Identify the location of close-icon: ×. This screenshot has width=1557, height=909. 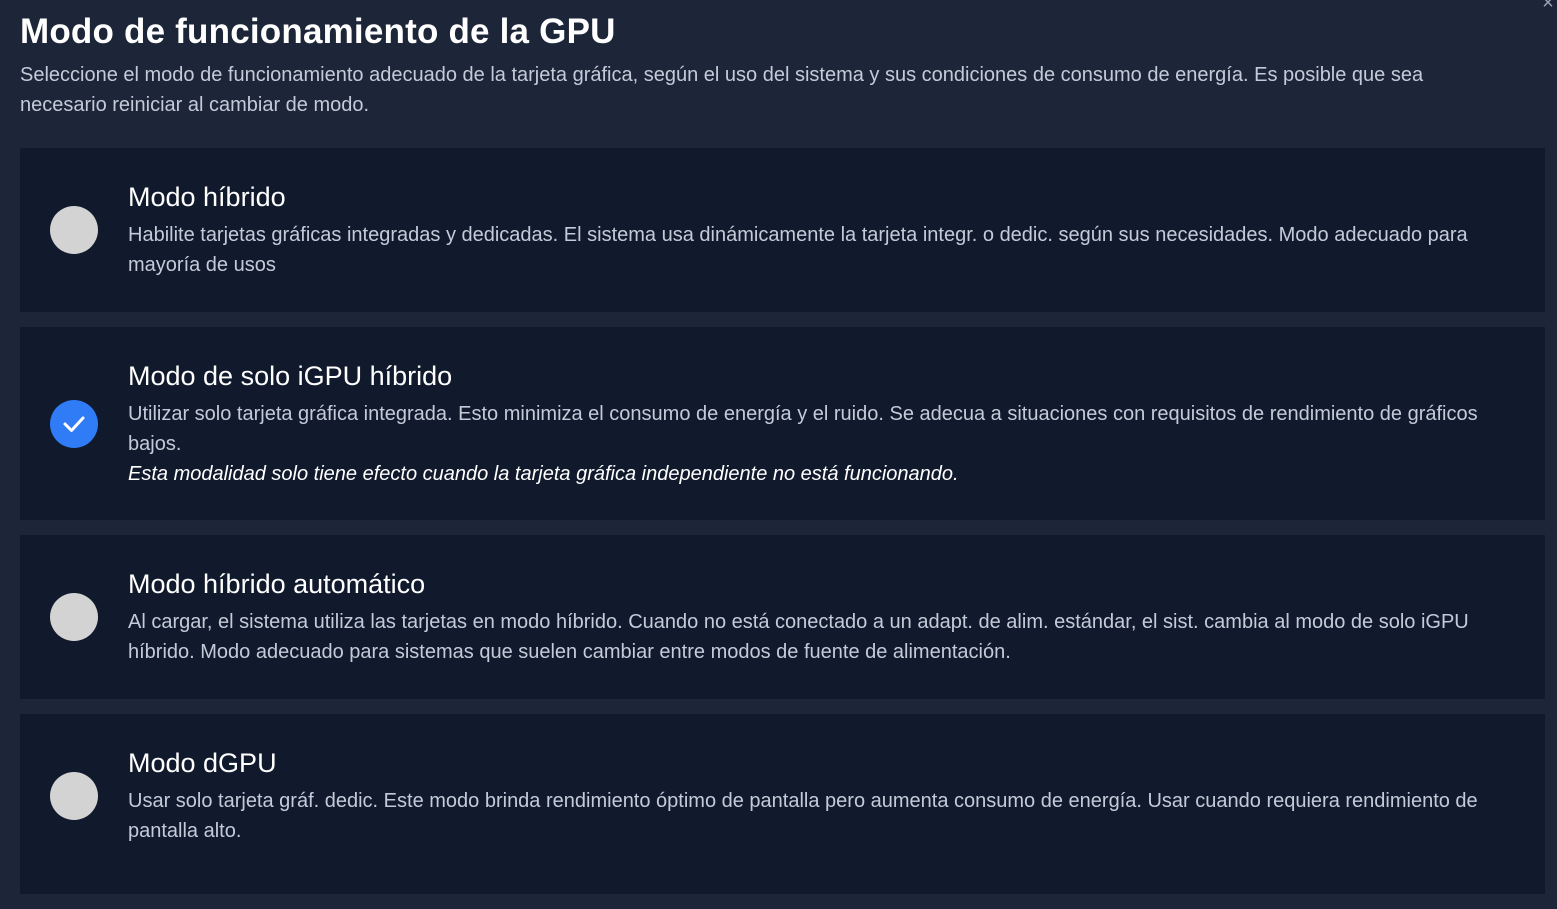
(1548, 6).